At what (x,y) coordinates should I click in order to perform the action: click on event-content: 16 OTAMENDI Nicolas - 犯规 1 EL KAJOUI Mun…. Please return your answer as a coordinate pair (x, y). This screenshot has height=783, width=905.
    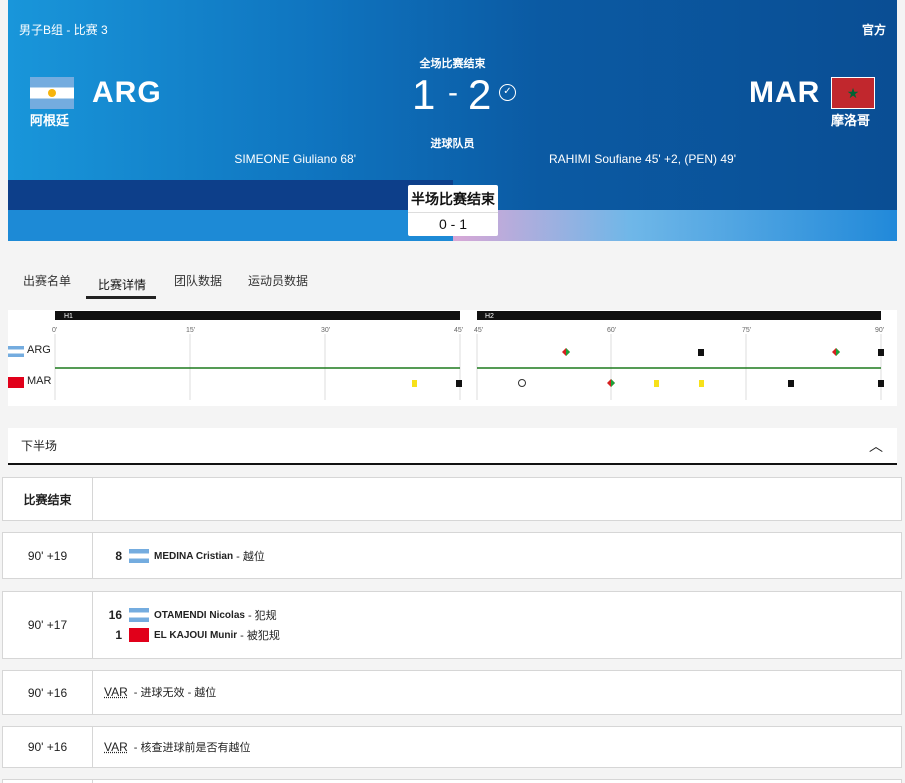
    Looking at the image, I should click on (497, 625).